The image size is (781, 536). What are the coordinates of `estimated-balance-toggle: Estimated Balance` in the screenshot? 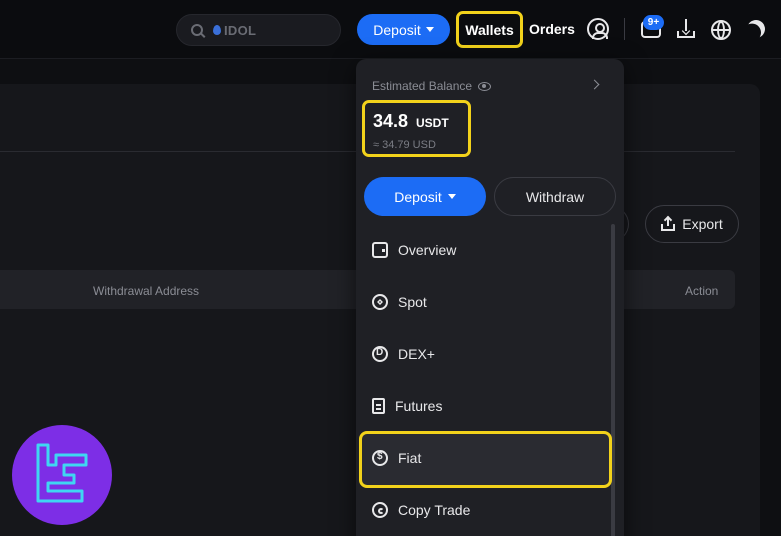 It's located at (432, 86).